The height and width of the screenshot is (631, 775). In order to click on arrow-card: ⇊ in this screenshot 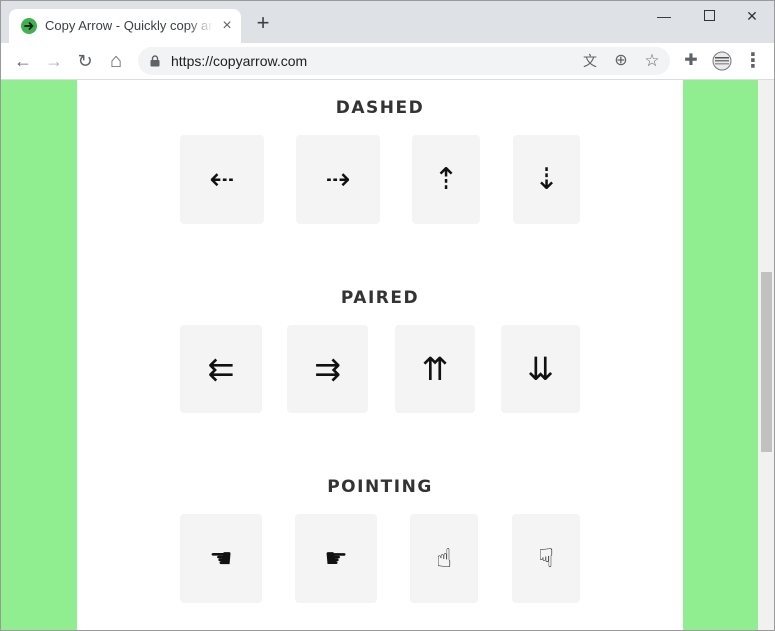, I will do `click(540, 369)`.